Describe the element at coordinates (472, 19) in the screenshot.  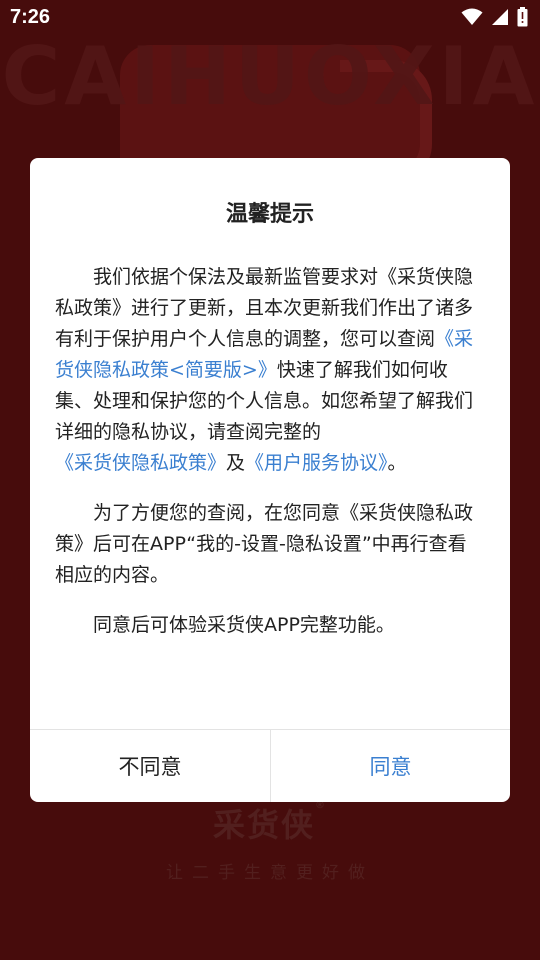
I see `wifi-icon` at that location.